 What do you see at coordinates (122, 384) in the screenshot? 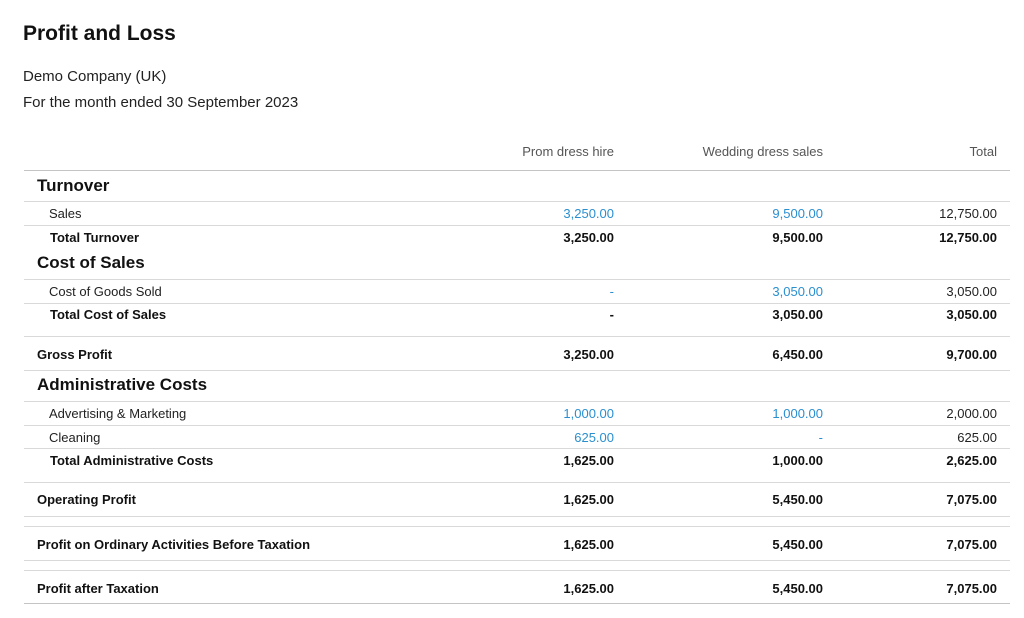
I see `section-label: Administrative Costs` at bounding box center [122, 384].